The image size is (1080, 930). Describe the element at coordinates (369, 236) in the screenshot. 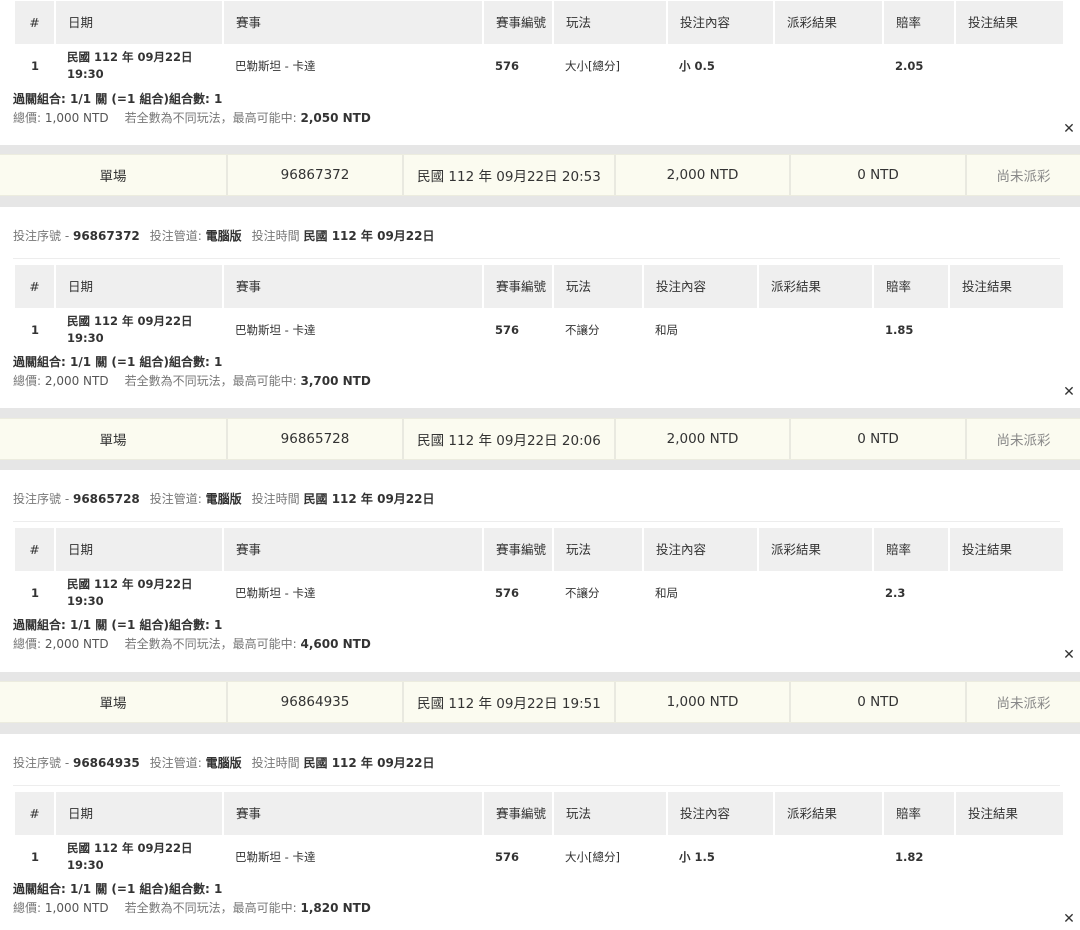

I see `order-time: 民國 112 年 09月22日` at that location.